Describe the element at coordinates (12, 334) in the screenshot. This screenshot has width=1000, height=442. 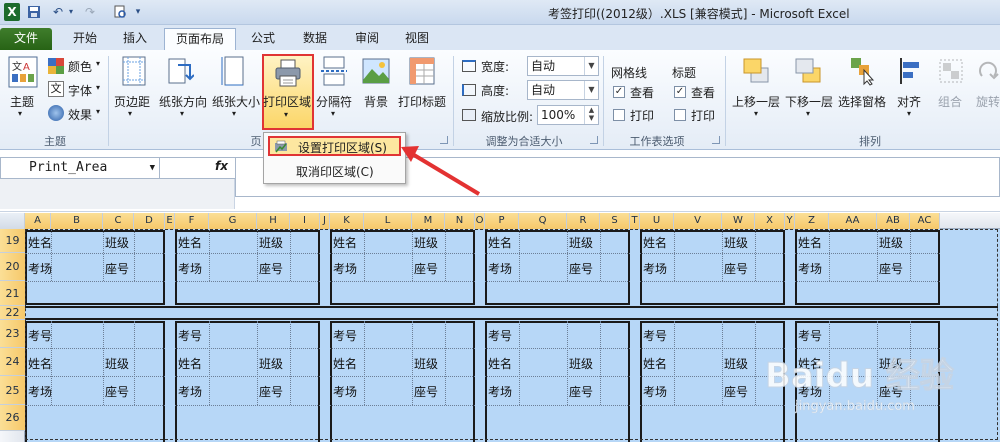
I see `row-header-23: 23` at that location.